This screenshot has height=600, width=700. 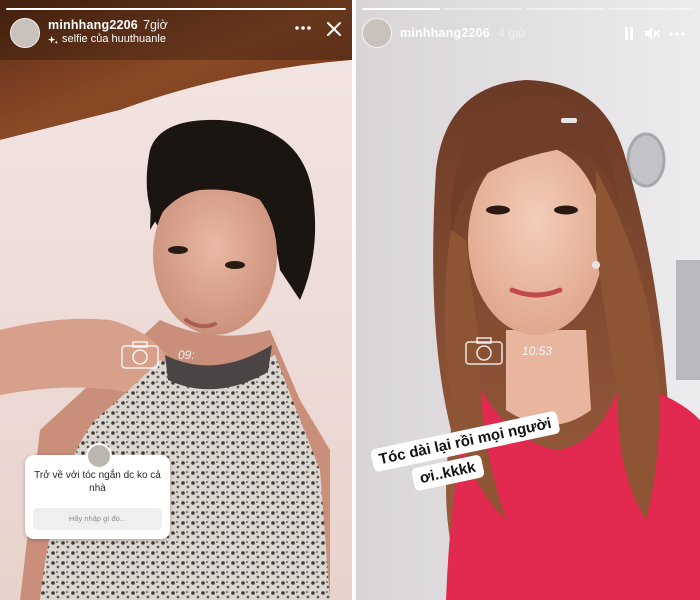 What do you see at coordinates (629, 33) in the screenshot?
I see `pause-icon` at bounding box center [629, 33].